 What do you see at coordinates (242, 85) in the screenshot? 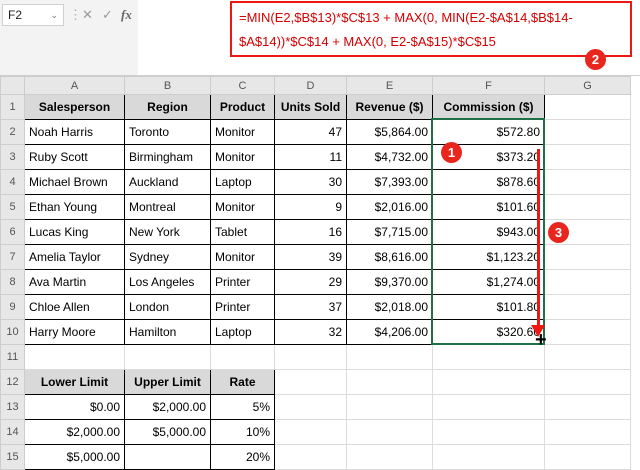
I see `column-letter-c: C` at bounding box center [242, 85].